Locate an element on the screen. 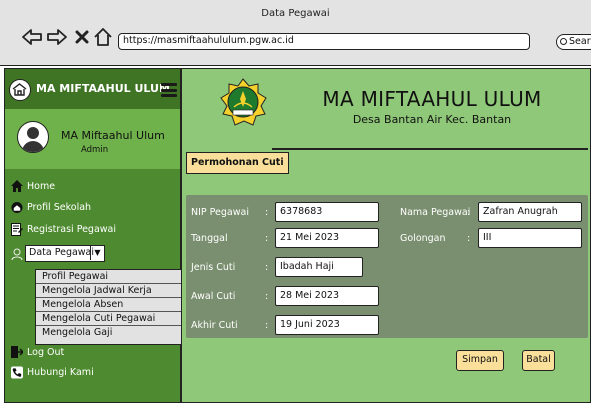  jenis-cuti-label: Jenis Cuti is located at coordinates (213, 267).